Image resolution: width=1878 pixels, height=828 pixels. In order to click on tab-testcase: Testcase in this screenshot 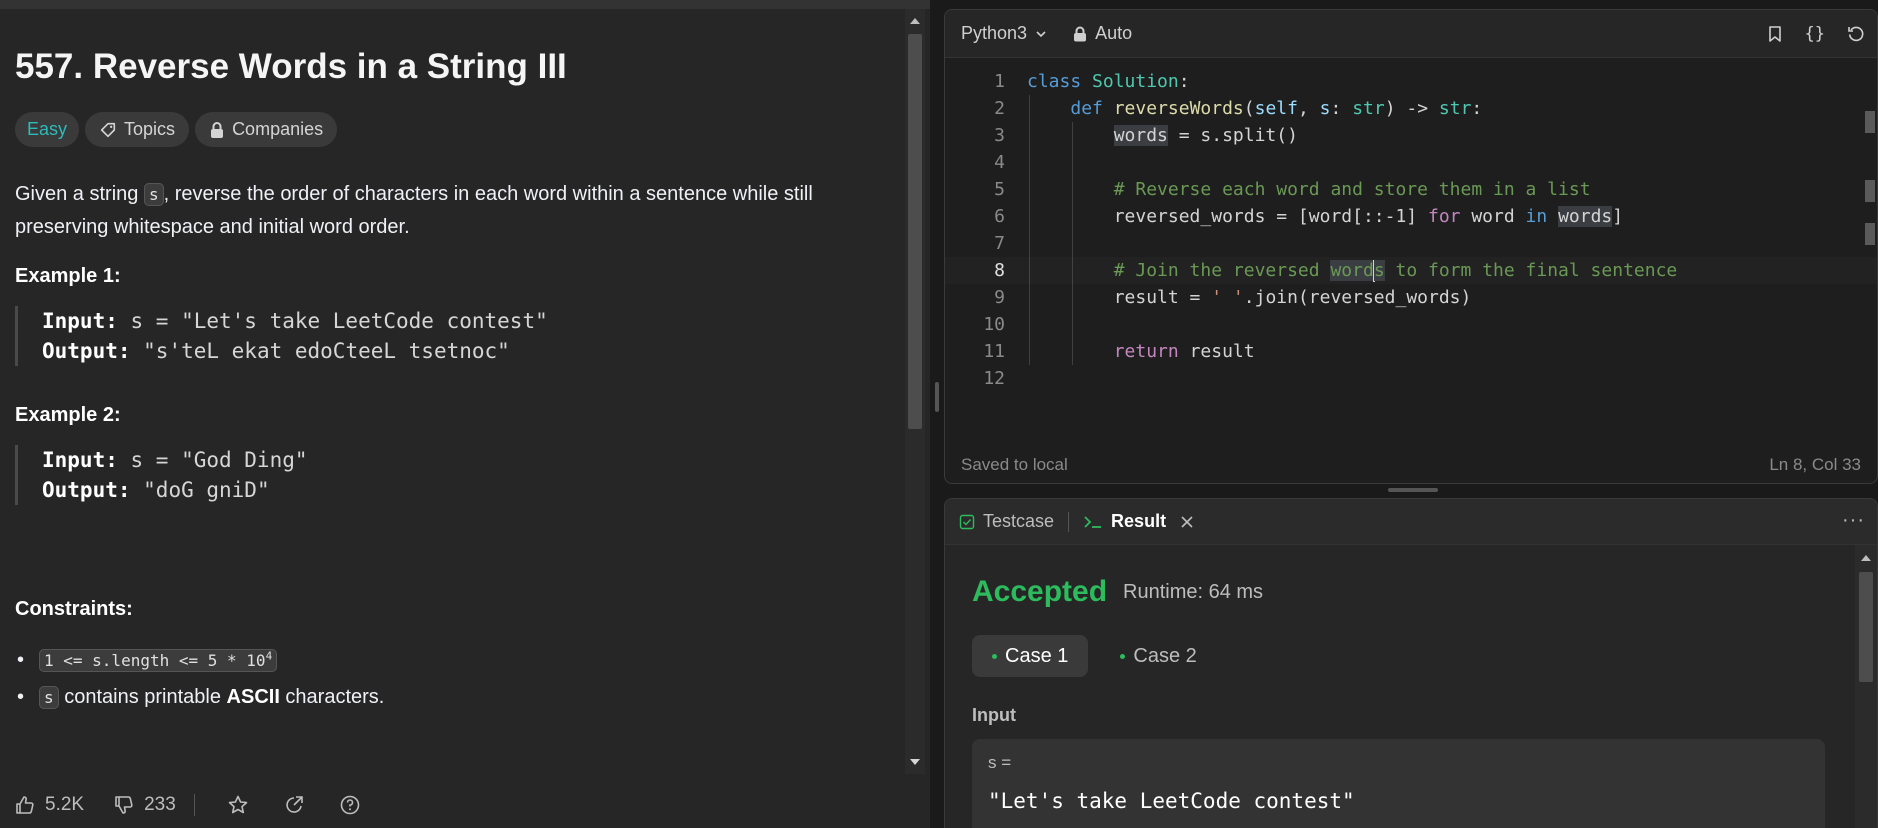, I will do `click(1006, 521)`.